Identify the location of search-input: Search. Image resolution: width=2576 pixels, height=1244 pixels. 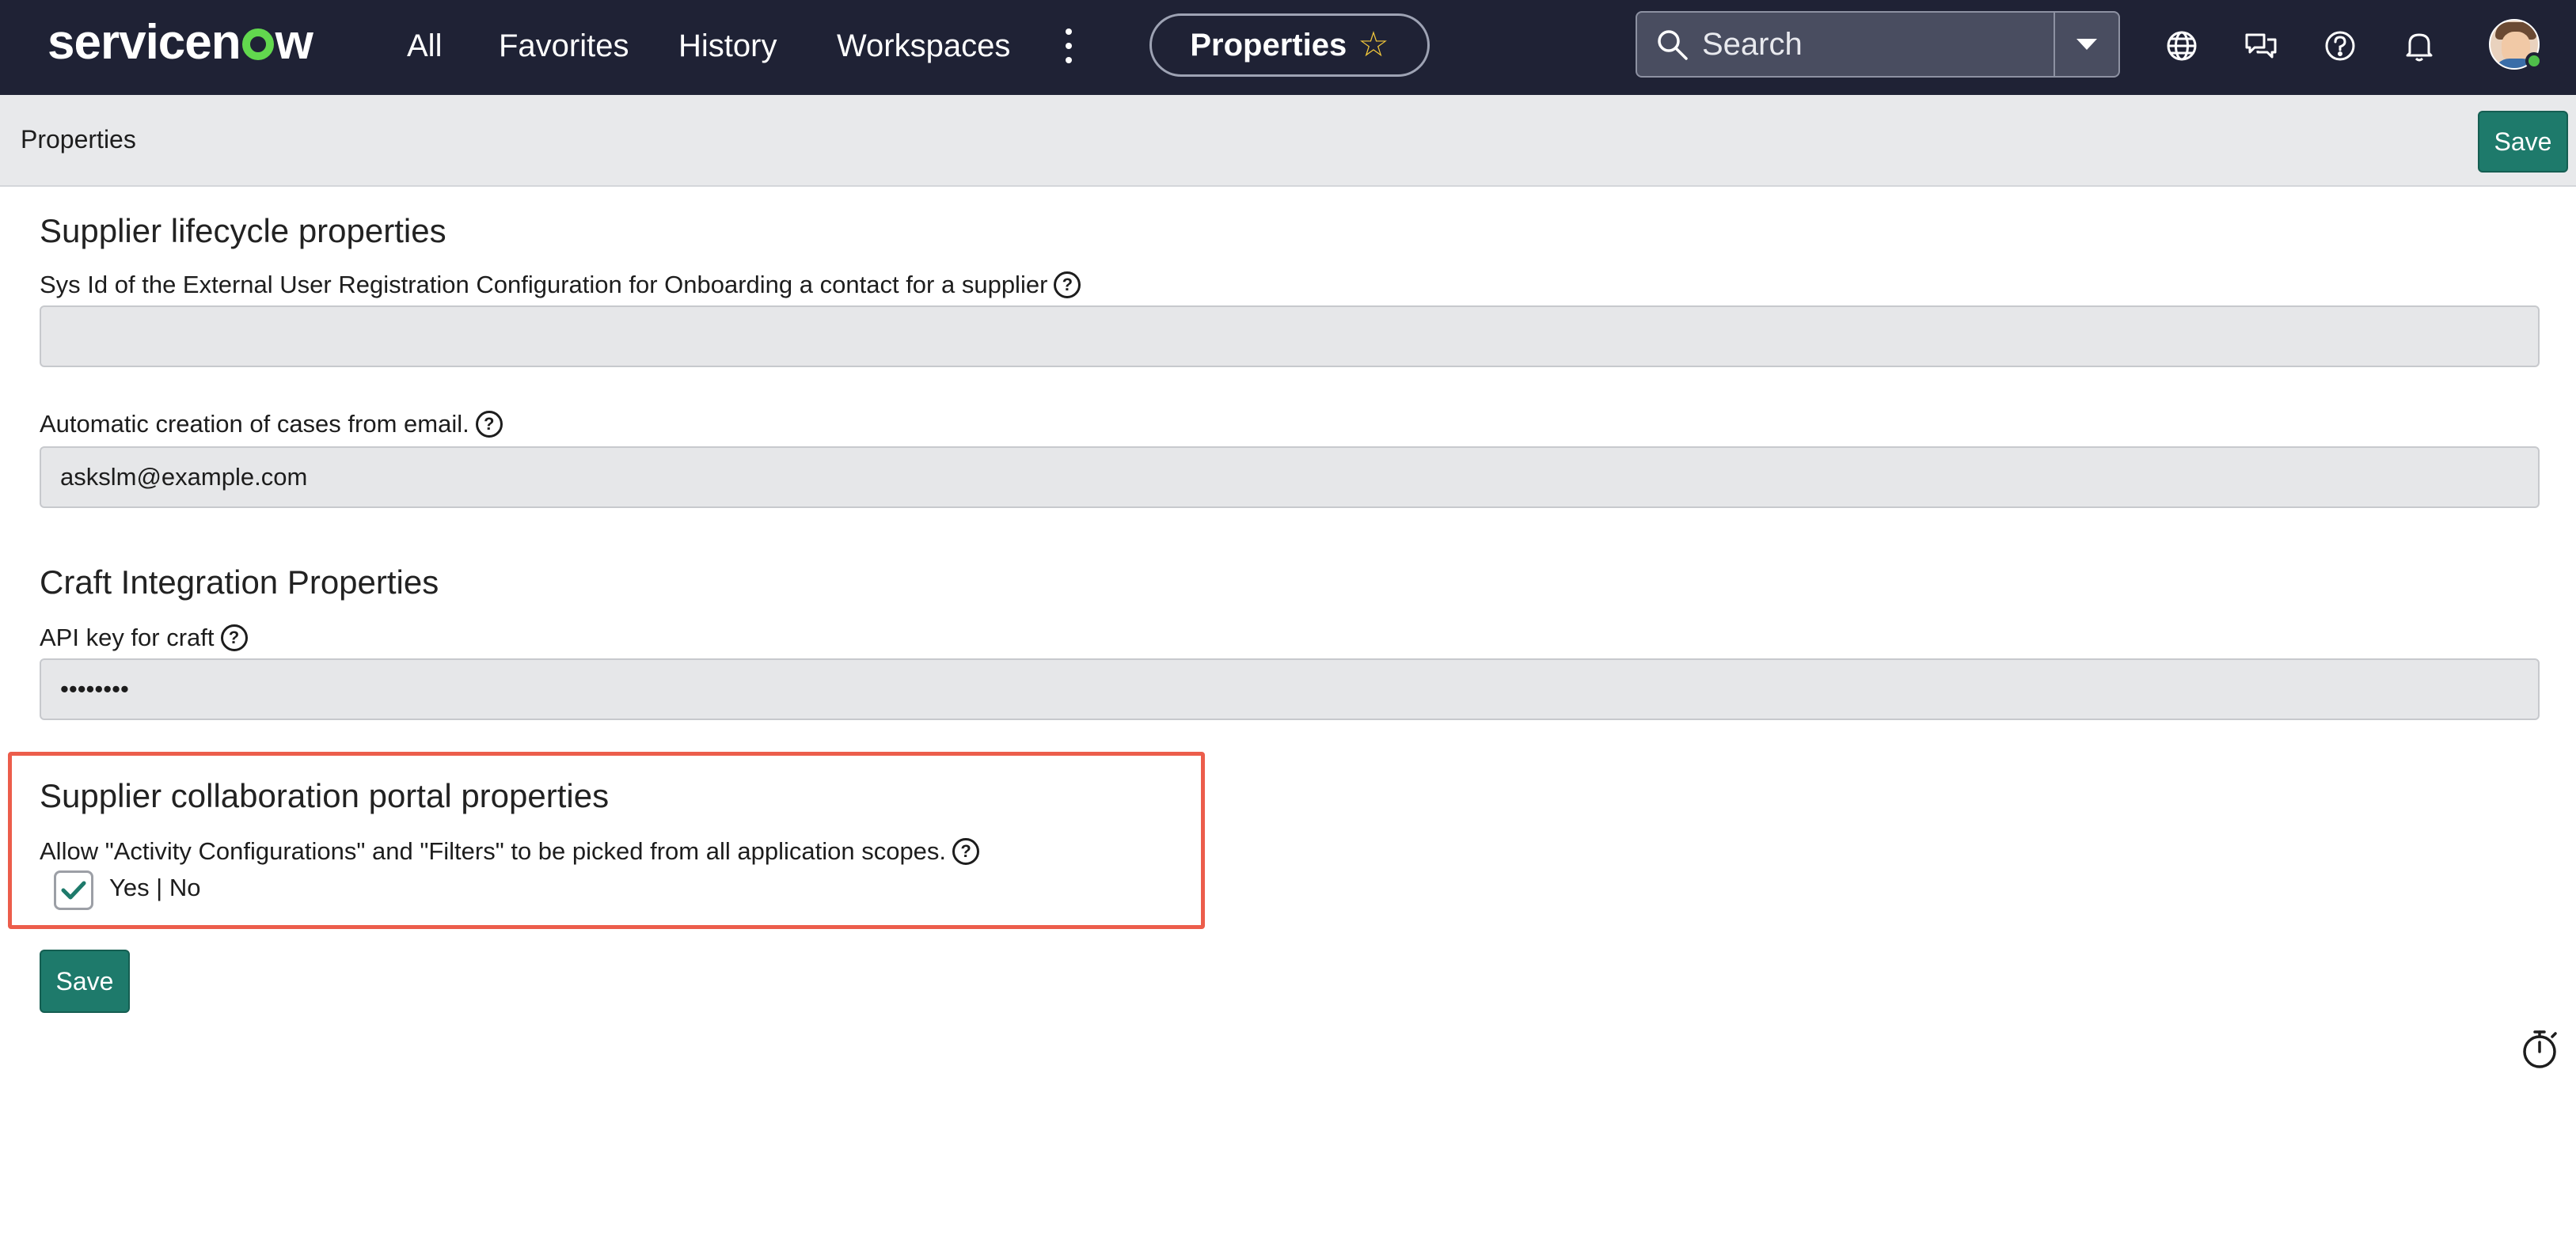
(1878, 45).